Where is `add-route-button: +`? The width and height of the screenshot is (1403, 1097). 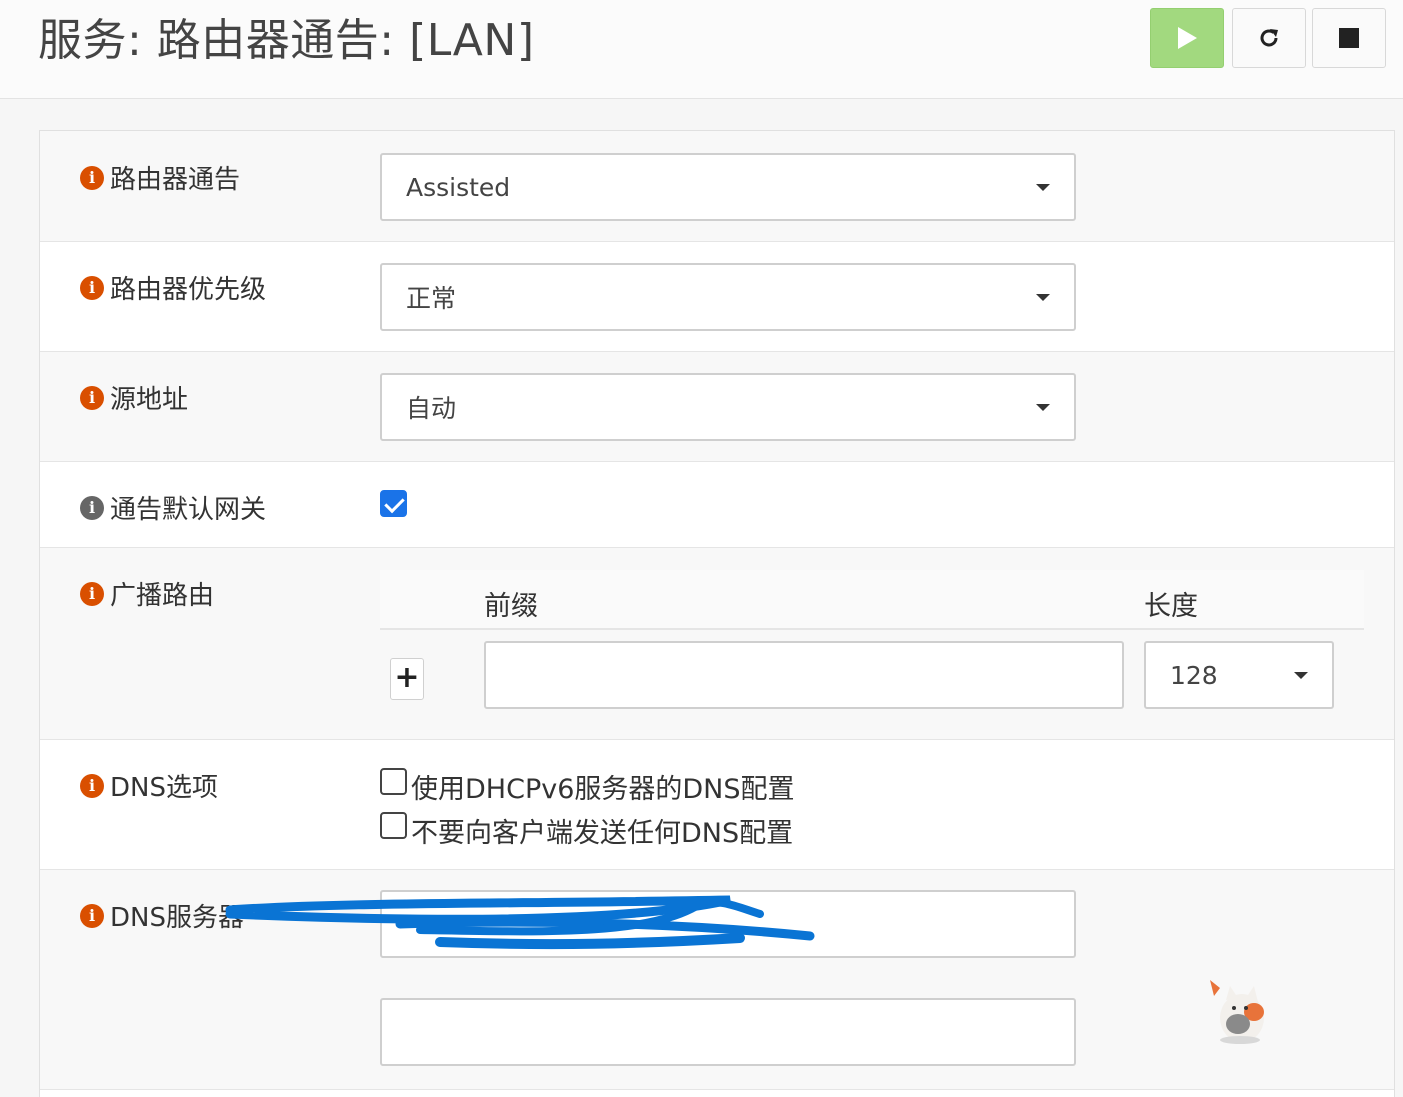
add-route-button: + is located at coordinates (407, 679).